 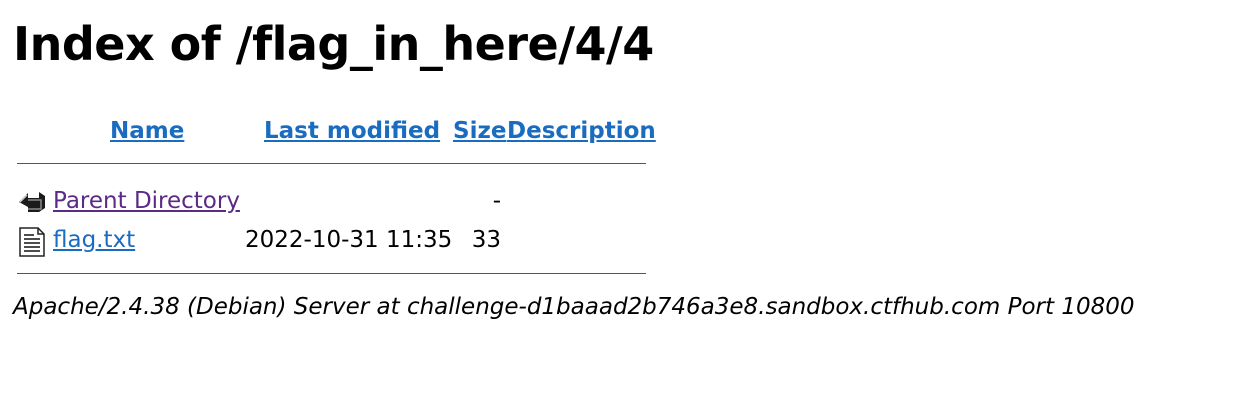 I want to click on description-column-header: Description, so click(x=581, y=131).